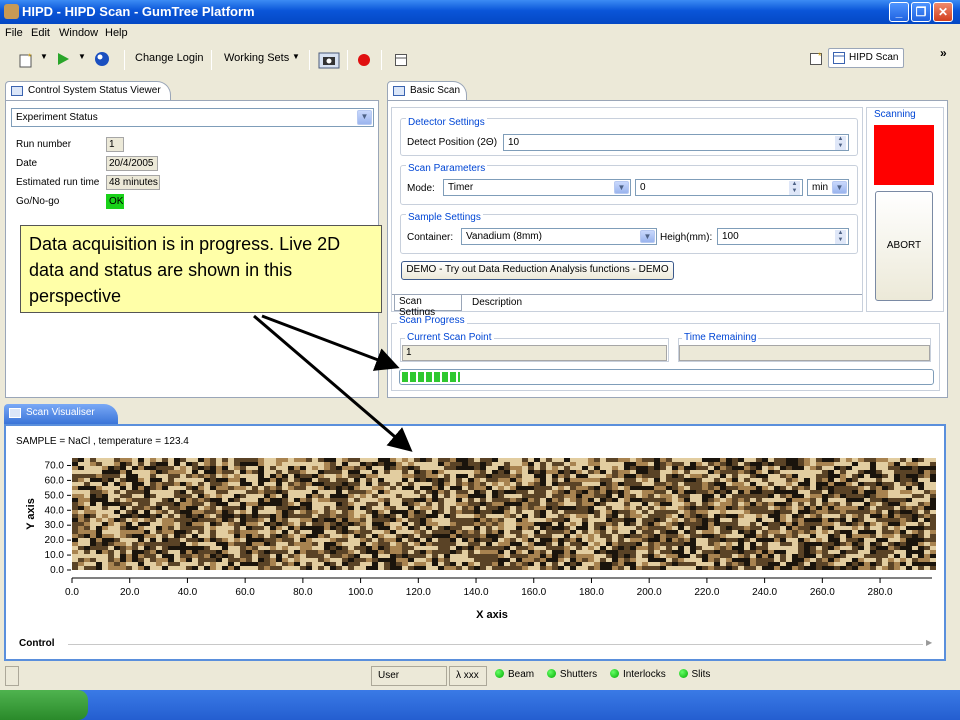 The image size is (960, 720). What do you see at coordinates (102, 59) in the screenshot?
I see `login-globe-icon` at bounding box center [102, 59].